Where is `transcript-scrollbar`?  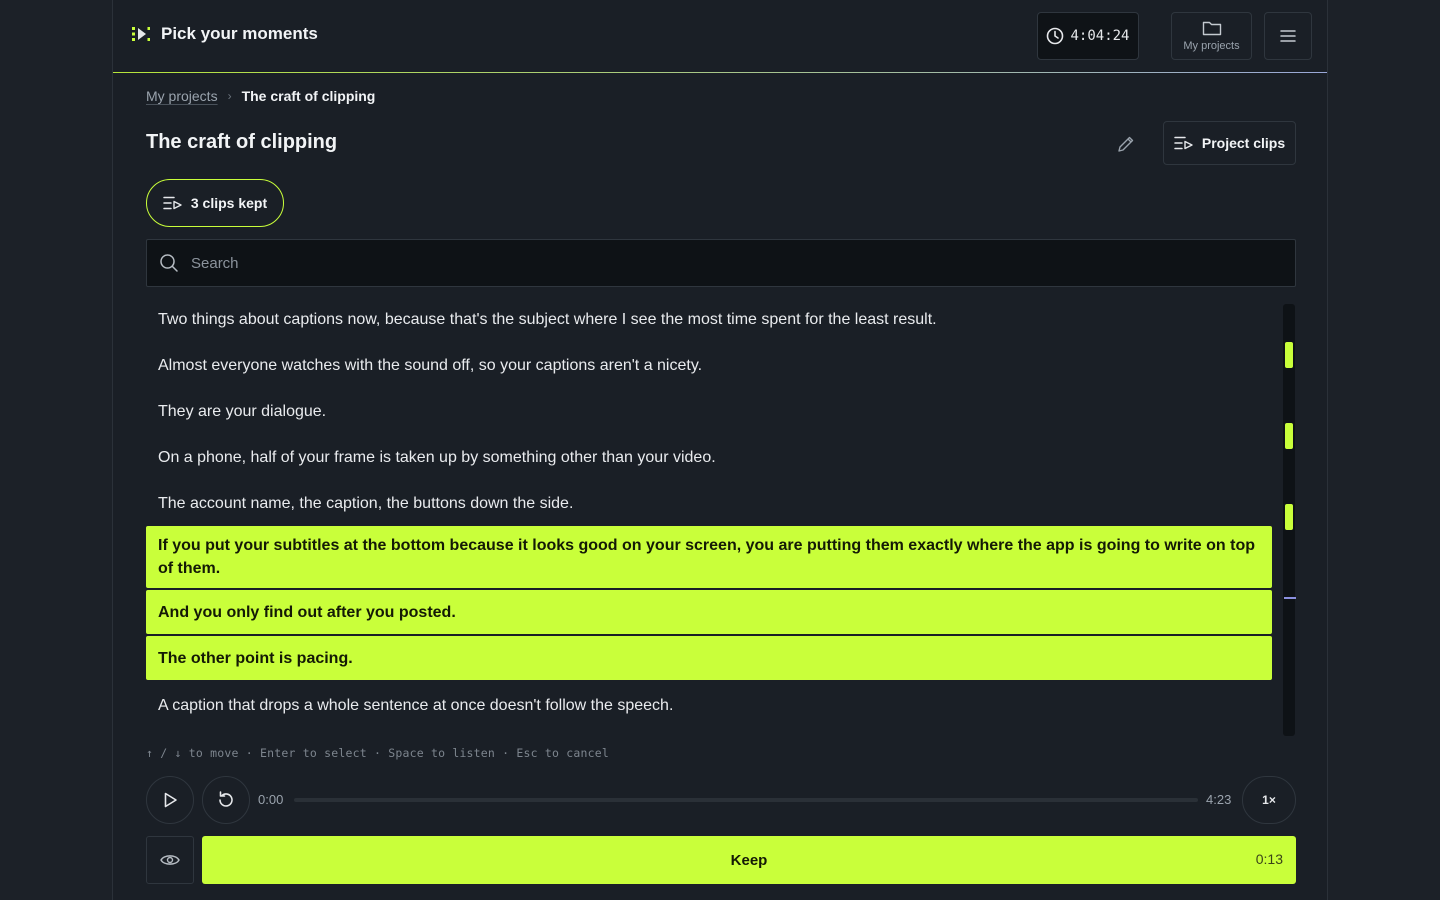 transcript-scrollbar is located at coordinates (1289, 520).